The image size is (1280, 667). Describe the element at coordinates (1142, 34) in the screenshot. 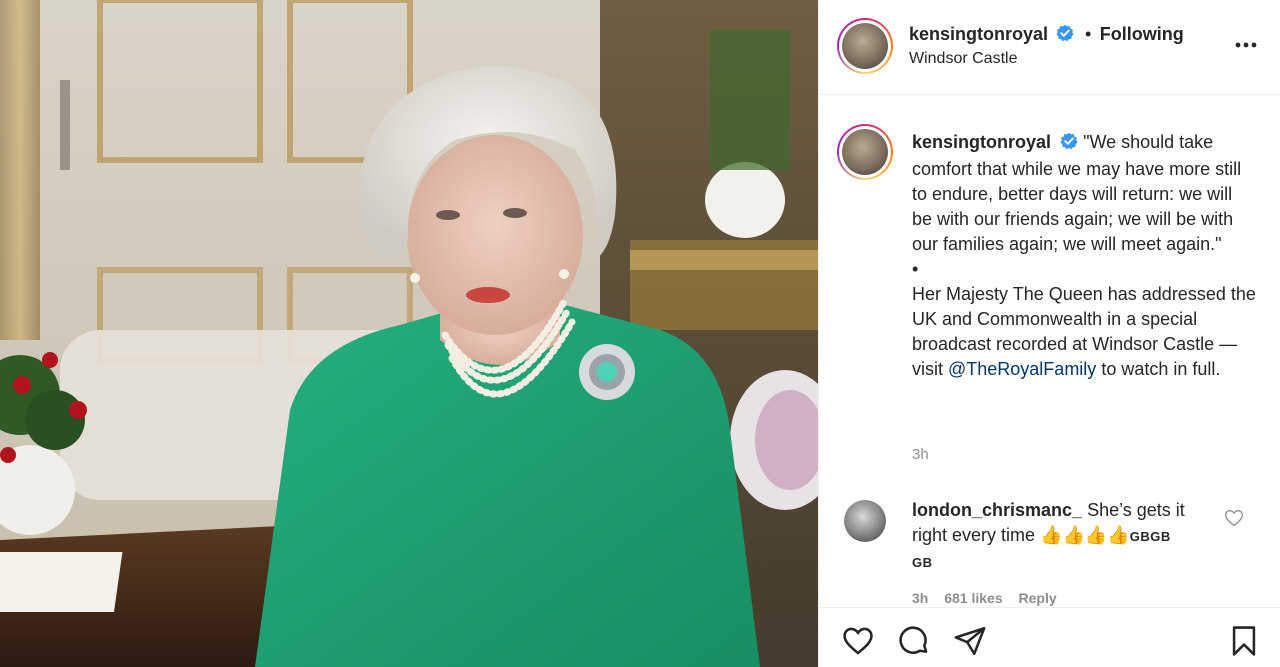

I see `following-button: Following` at that location.